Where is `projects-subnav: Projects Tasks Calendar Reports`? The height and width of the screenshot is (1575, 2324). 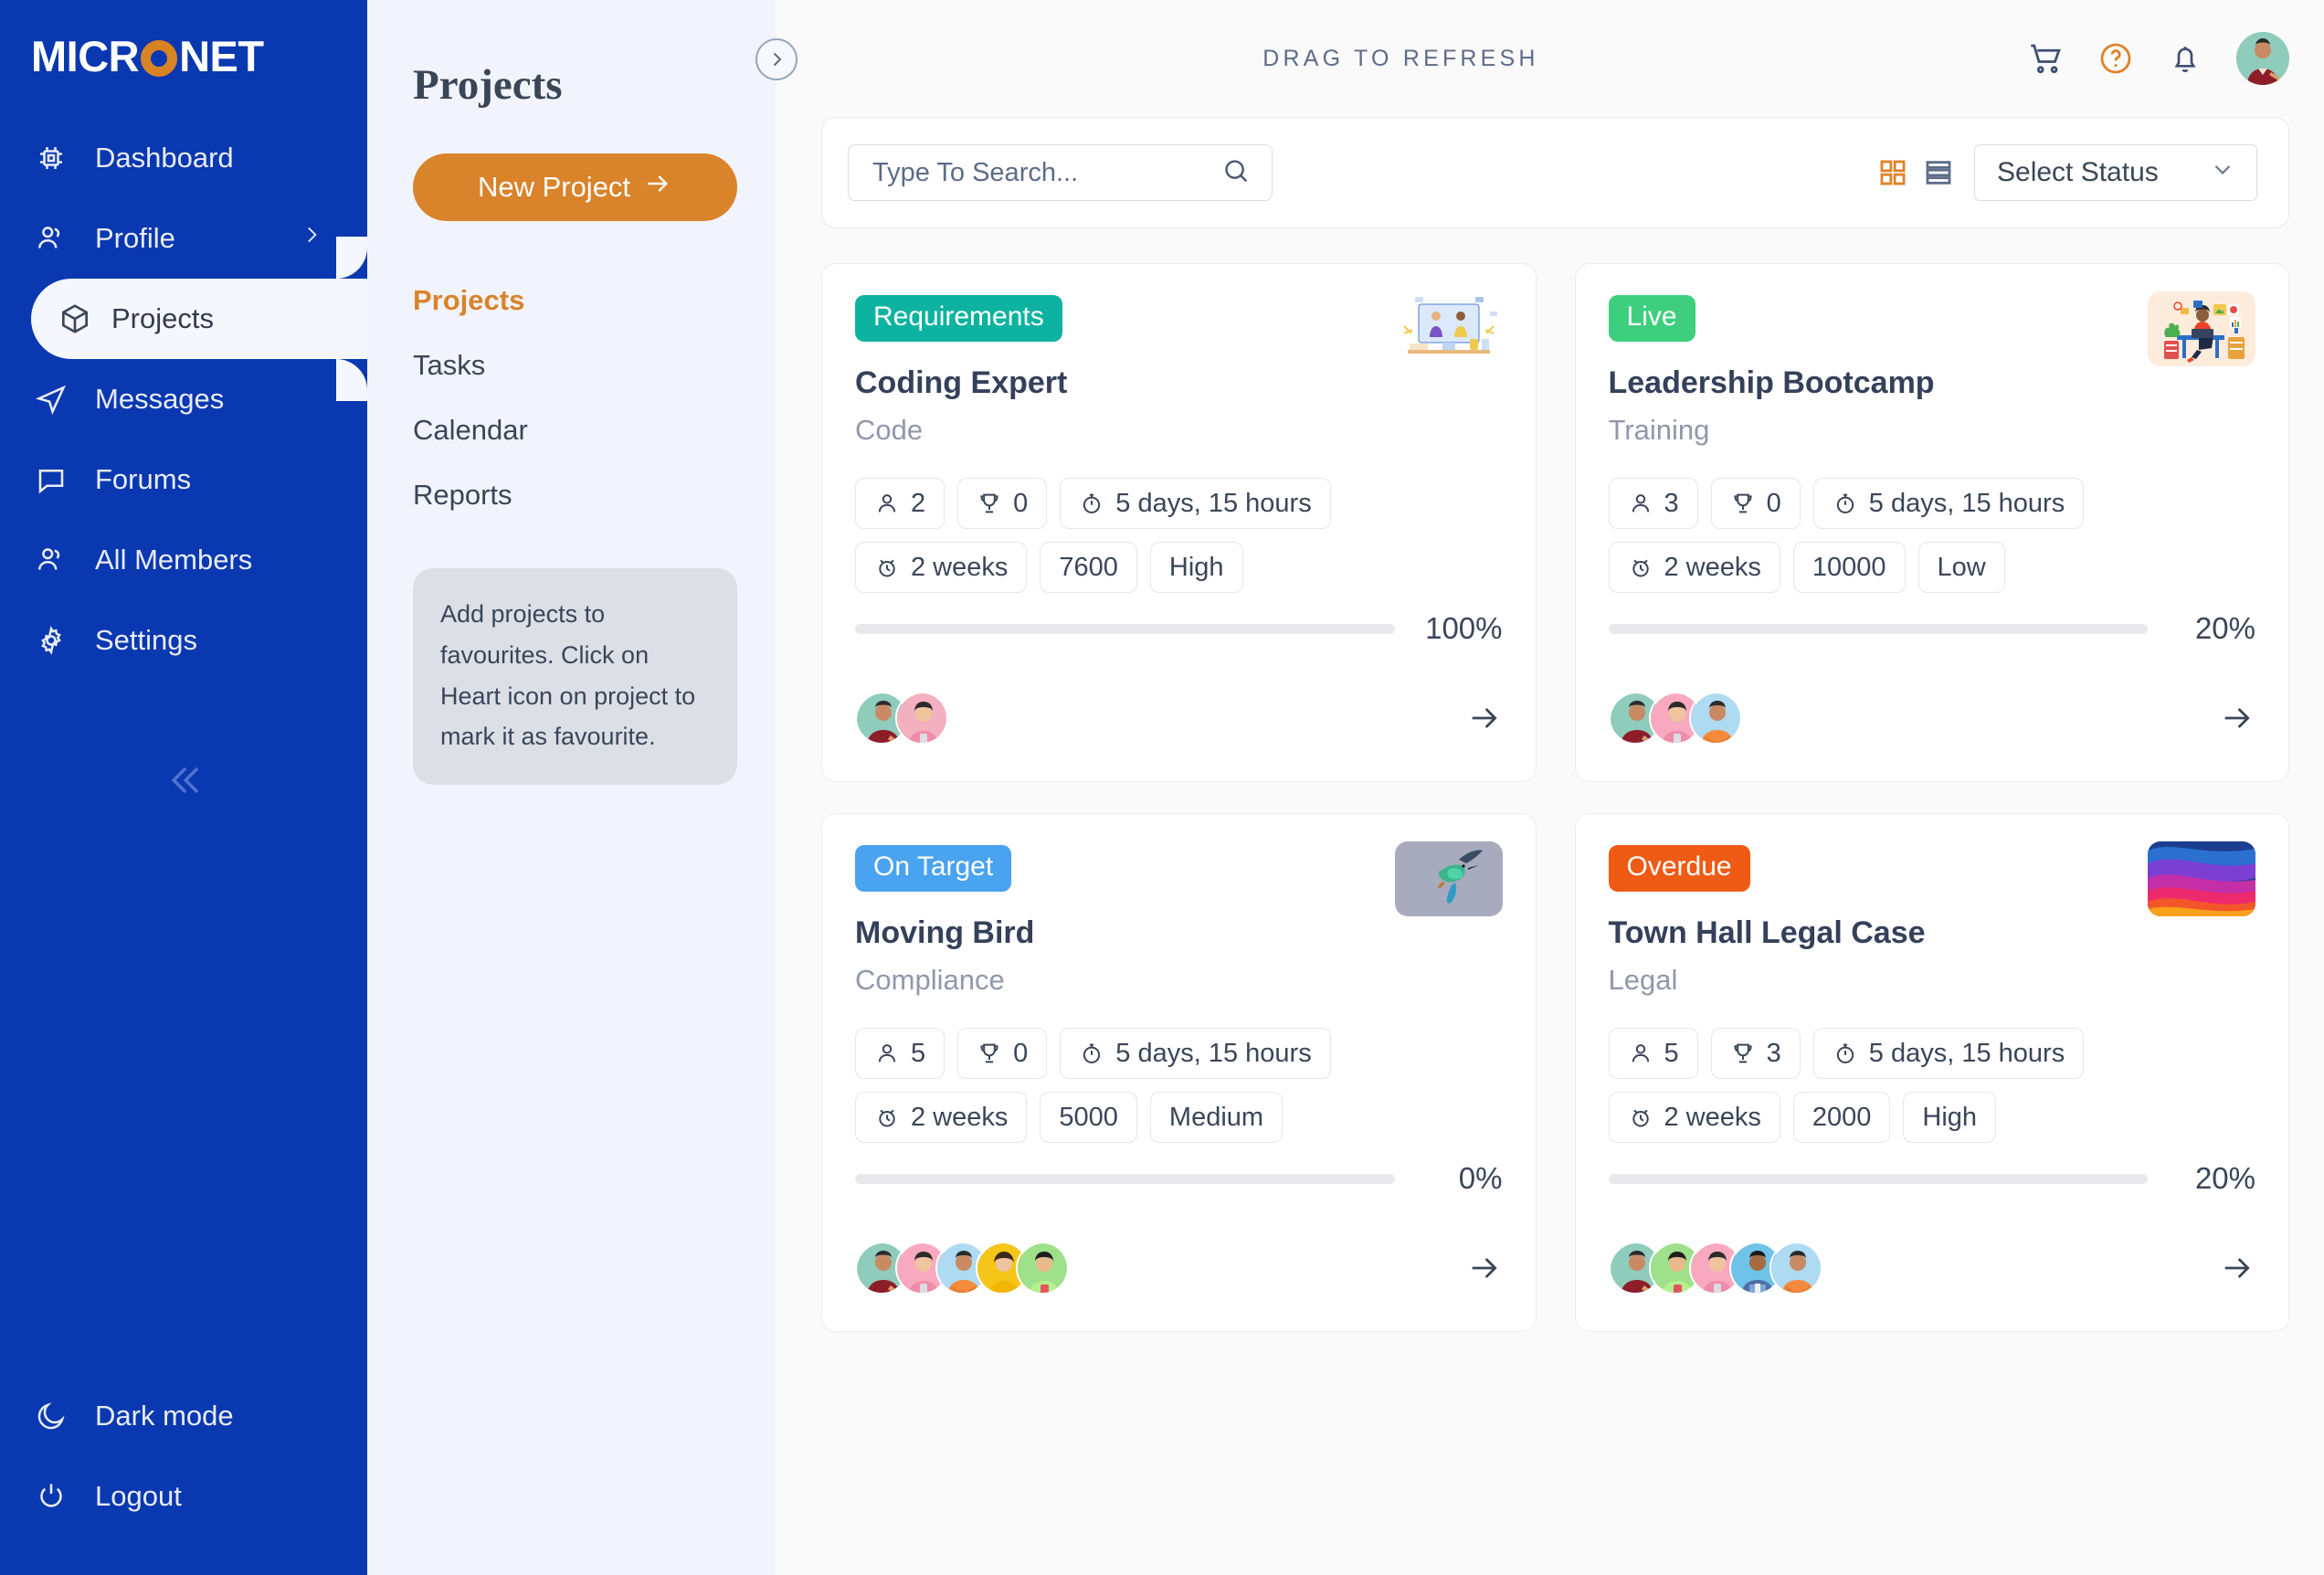
projects-subnav: Projects Tasks Calendar Reports is located at coordinates (571, 398).